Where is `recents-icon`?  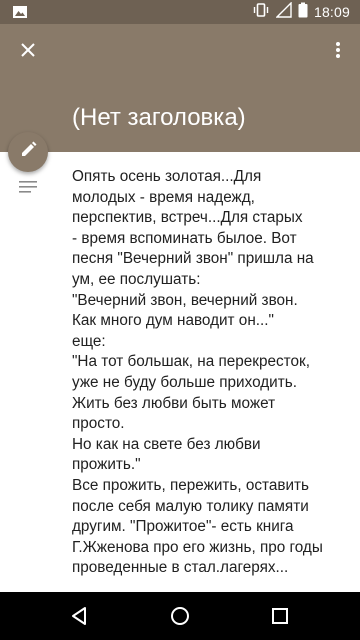
recents-icon is located at coordinates (280, 616).